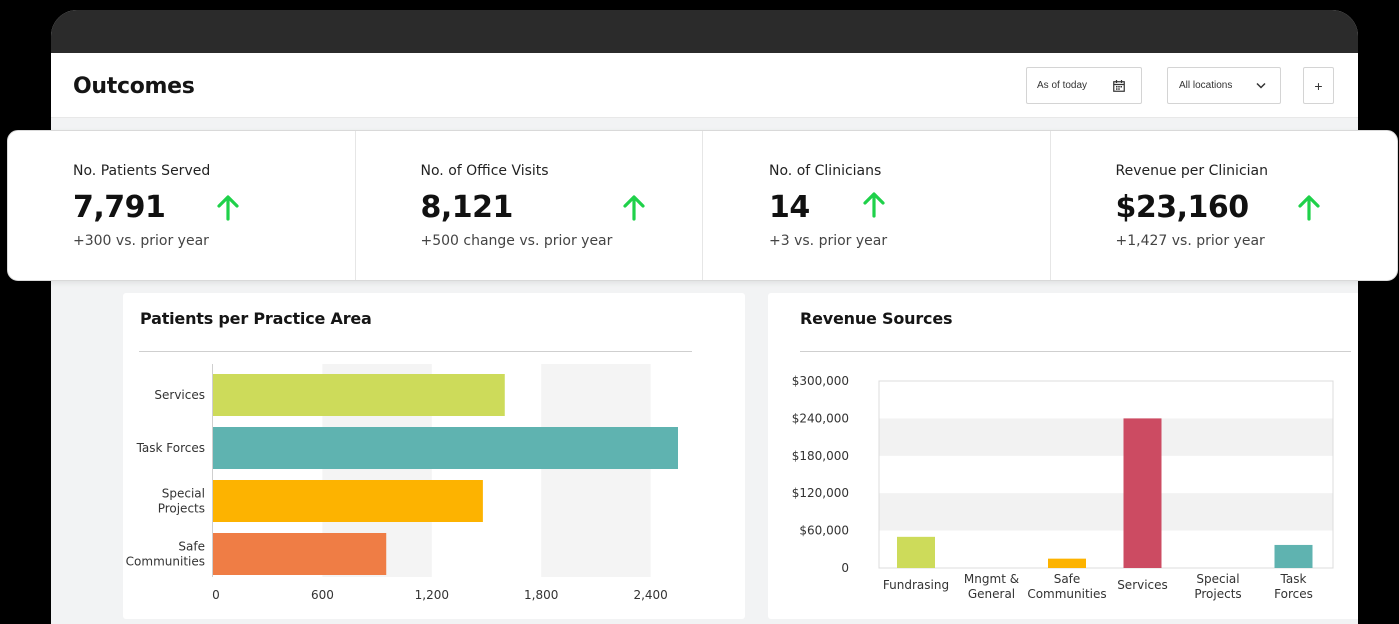 The image size is (1399, 624). I want to click on bar-task-forces, so click(1293, 556).